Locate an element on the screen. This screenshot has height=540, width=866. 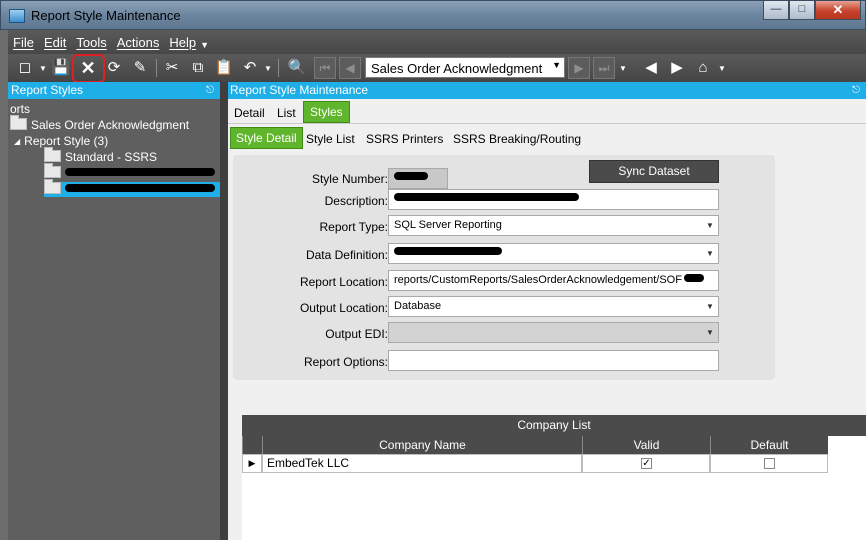
report-combo: Sales Order Acknowledgment ▼ is located at coordinates (465, 67).